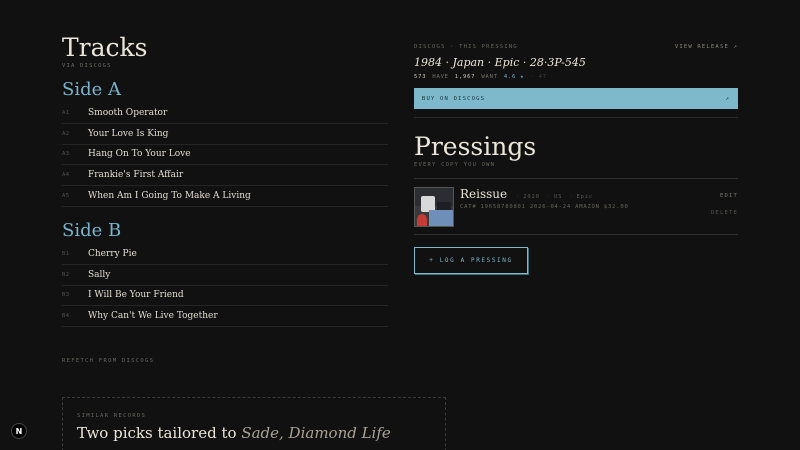 The image size is (800, 450). What do you see at coordinates (66, 133) in the screenshot?
I see `track-number: A2` at bounding box center [66, 133].